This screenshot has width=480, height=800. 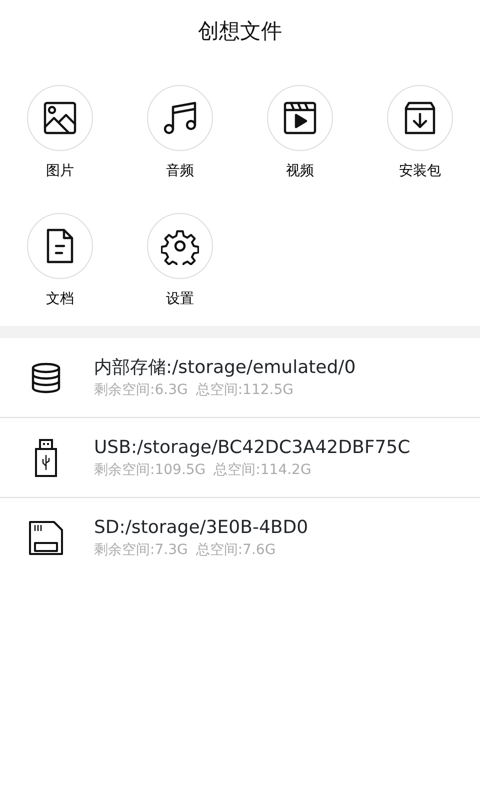 What do you see at coordinates (420, 171) in the screenshot?
I see `category-label: 安装包` at bounding box center [420, 171].